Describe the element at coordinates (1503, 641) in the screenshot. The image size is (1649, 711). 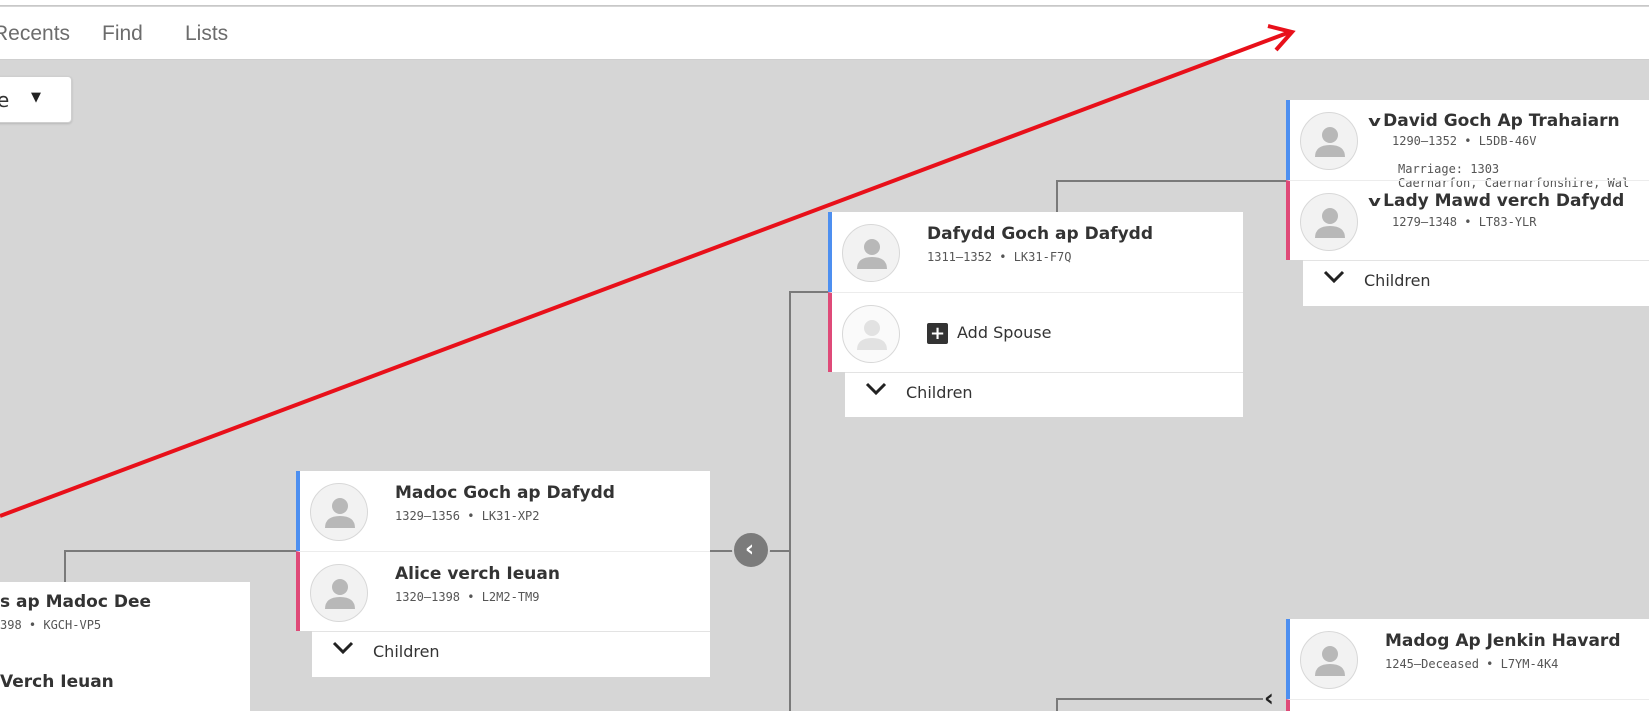
I see `person-name: Madog Ap Jenkin Havard` at that location.